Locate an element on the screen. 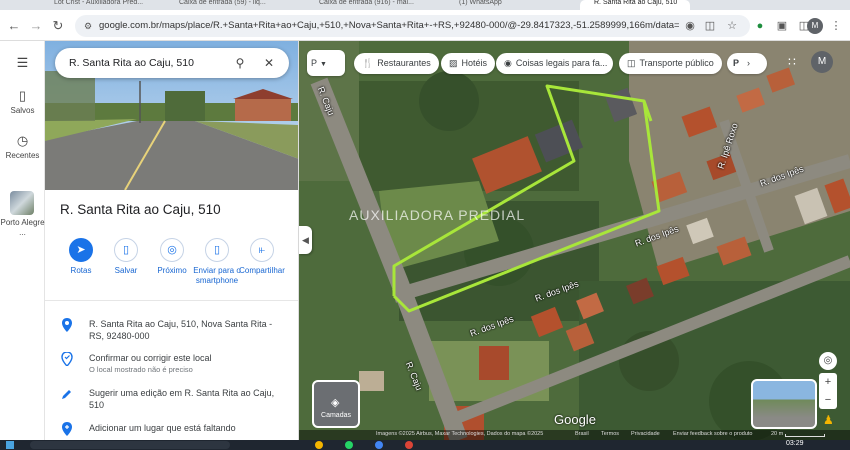 Image resolution: width=850 pixels, height=450 pixels. scale-label: 20 m is located at coordinates (777, 434).